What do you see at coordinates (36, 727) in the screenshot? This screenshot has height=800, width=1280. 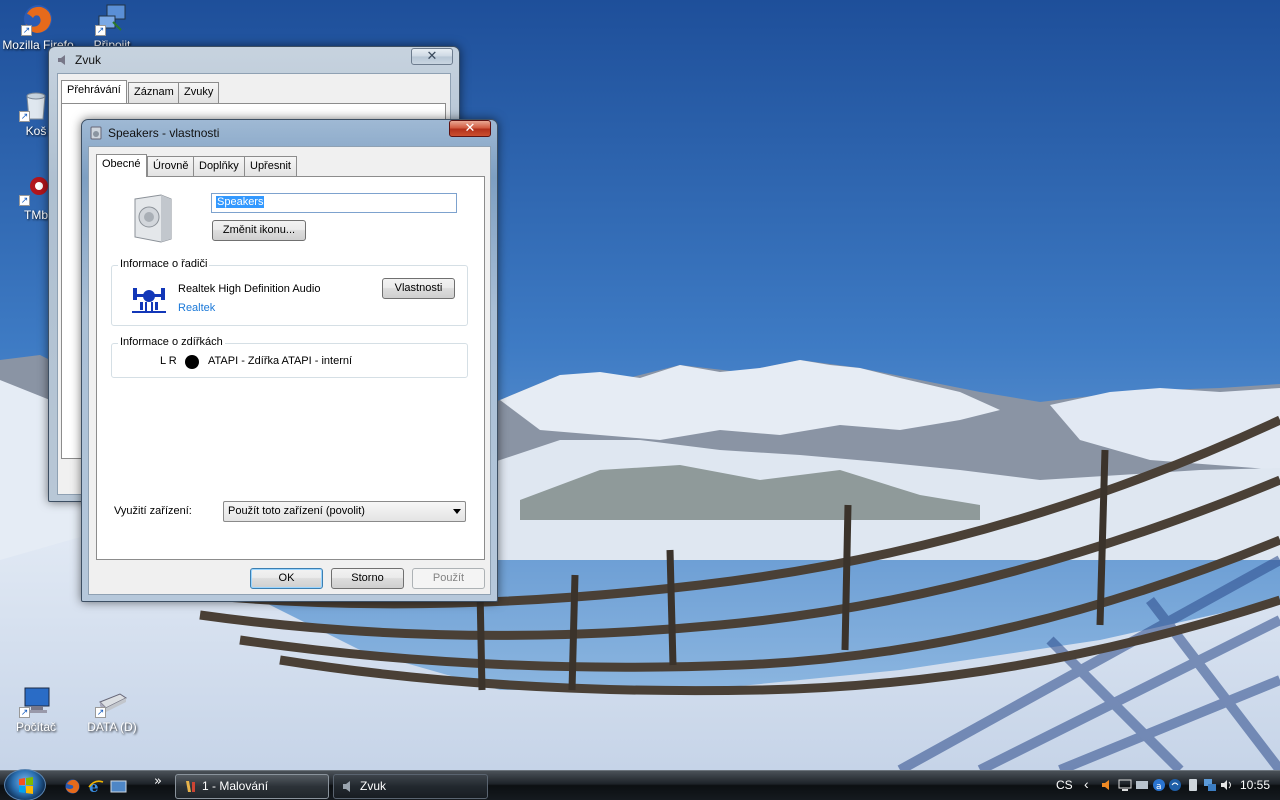 I see `desktop-icon-label: Počítač` at bounding box center [36, 727].